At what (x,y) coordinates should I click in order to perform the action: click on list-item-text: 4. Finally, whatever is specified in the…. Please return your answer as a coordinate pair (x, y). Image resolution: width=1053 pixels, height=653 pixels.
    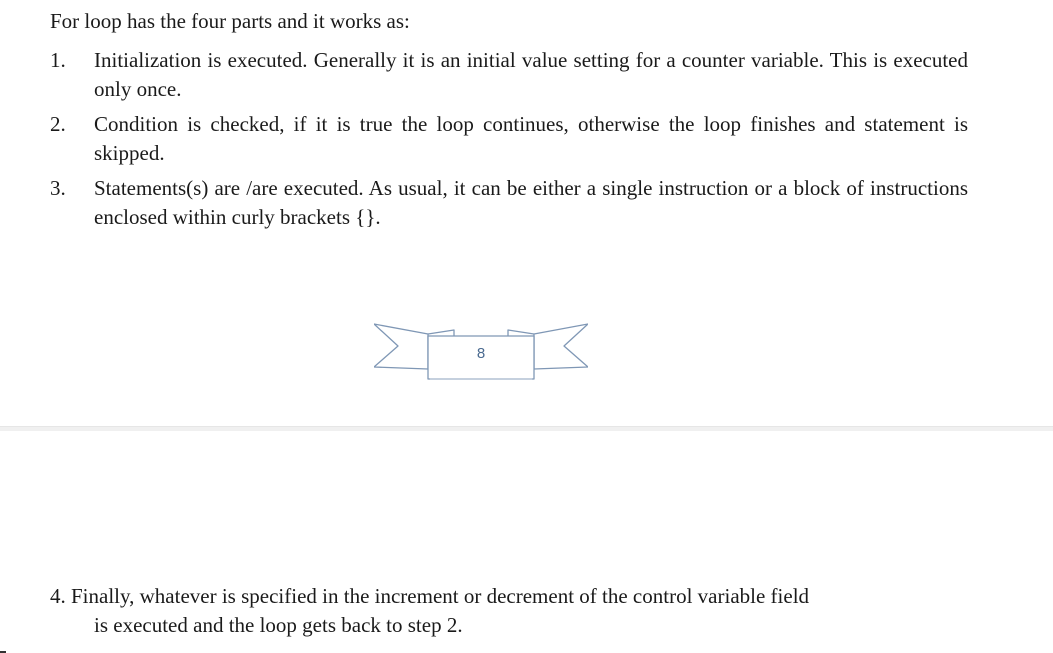
    Looking at the image, I should click on (430, 596).